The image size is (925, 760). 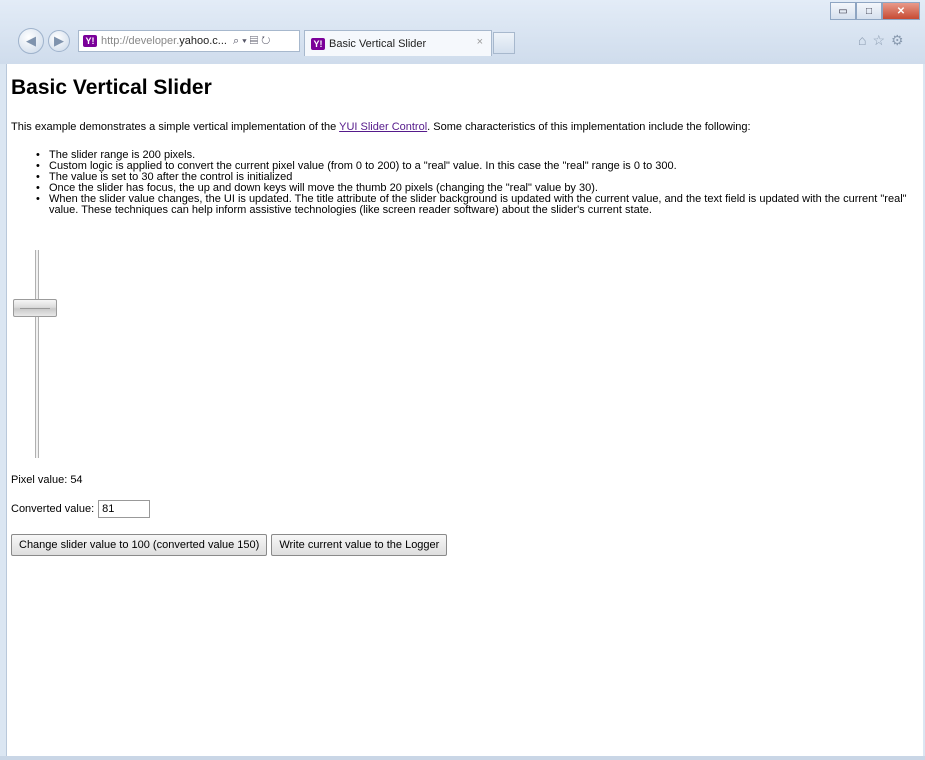 I want to click on pixel-value-label: Pixel value:, so click(x=41, y=480).